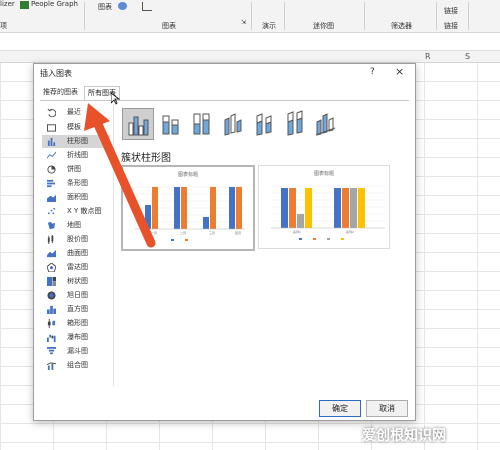  What do you see at coordinates (116, 99) in the screenshot?
I see `mouse-cursor-icon` at bounding box center [116, 99].